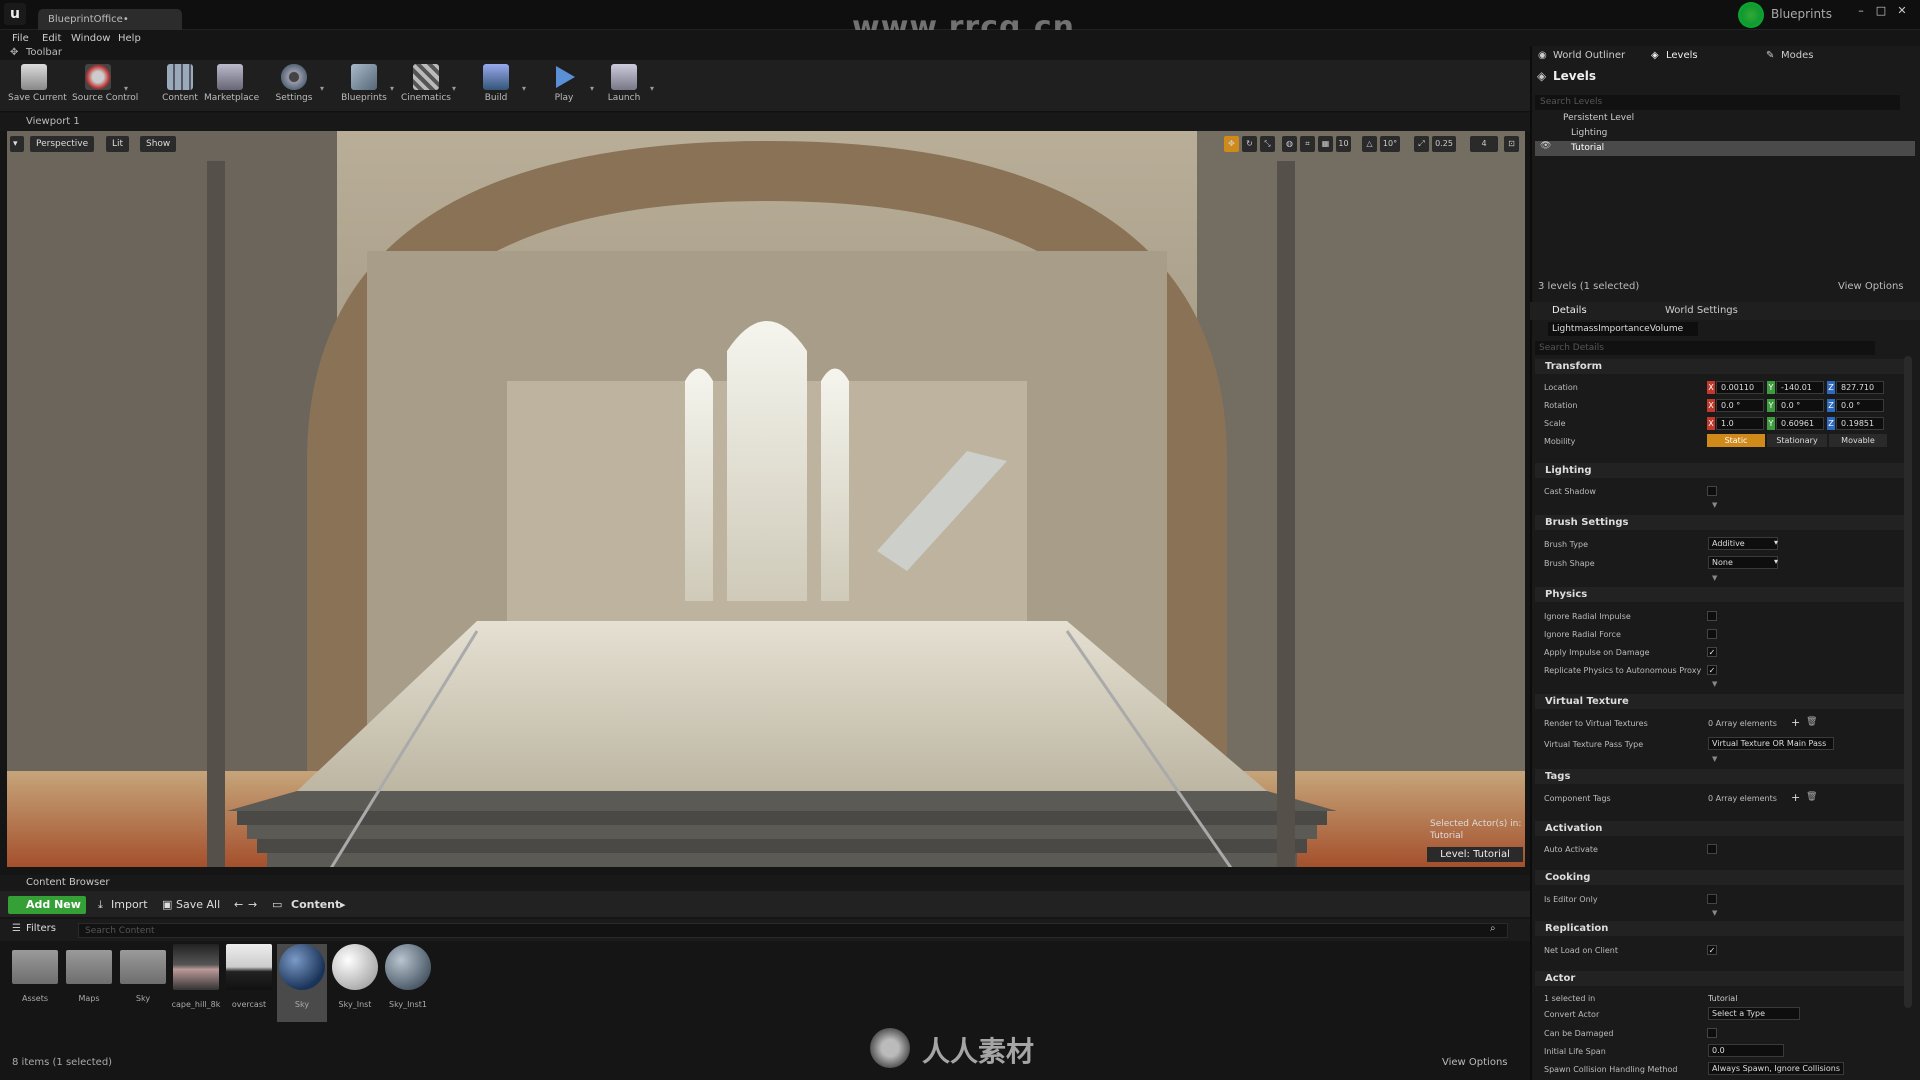 The image size is (1920, 1080). I want to click on rotation-snap-icon: △, so click(1369, 144).